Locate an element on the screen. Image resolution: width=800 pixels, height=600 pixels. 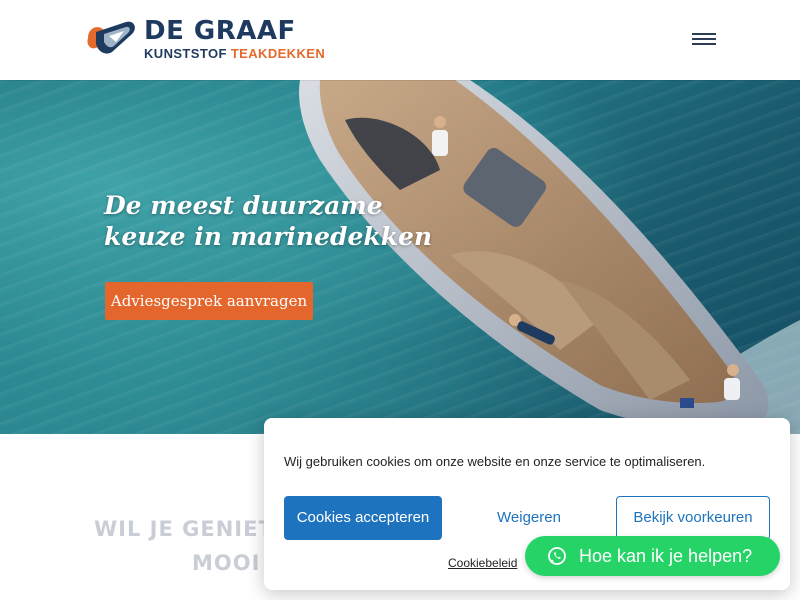
logo-text: DE GRAAF KUNSTSTOF TEAKDEKKEN is located at coordinates (234, 39).